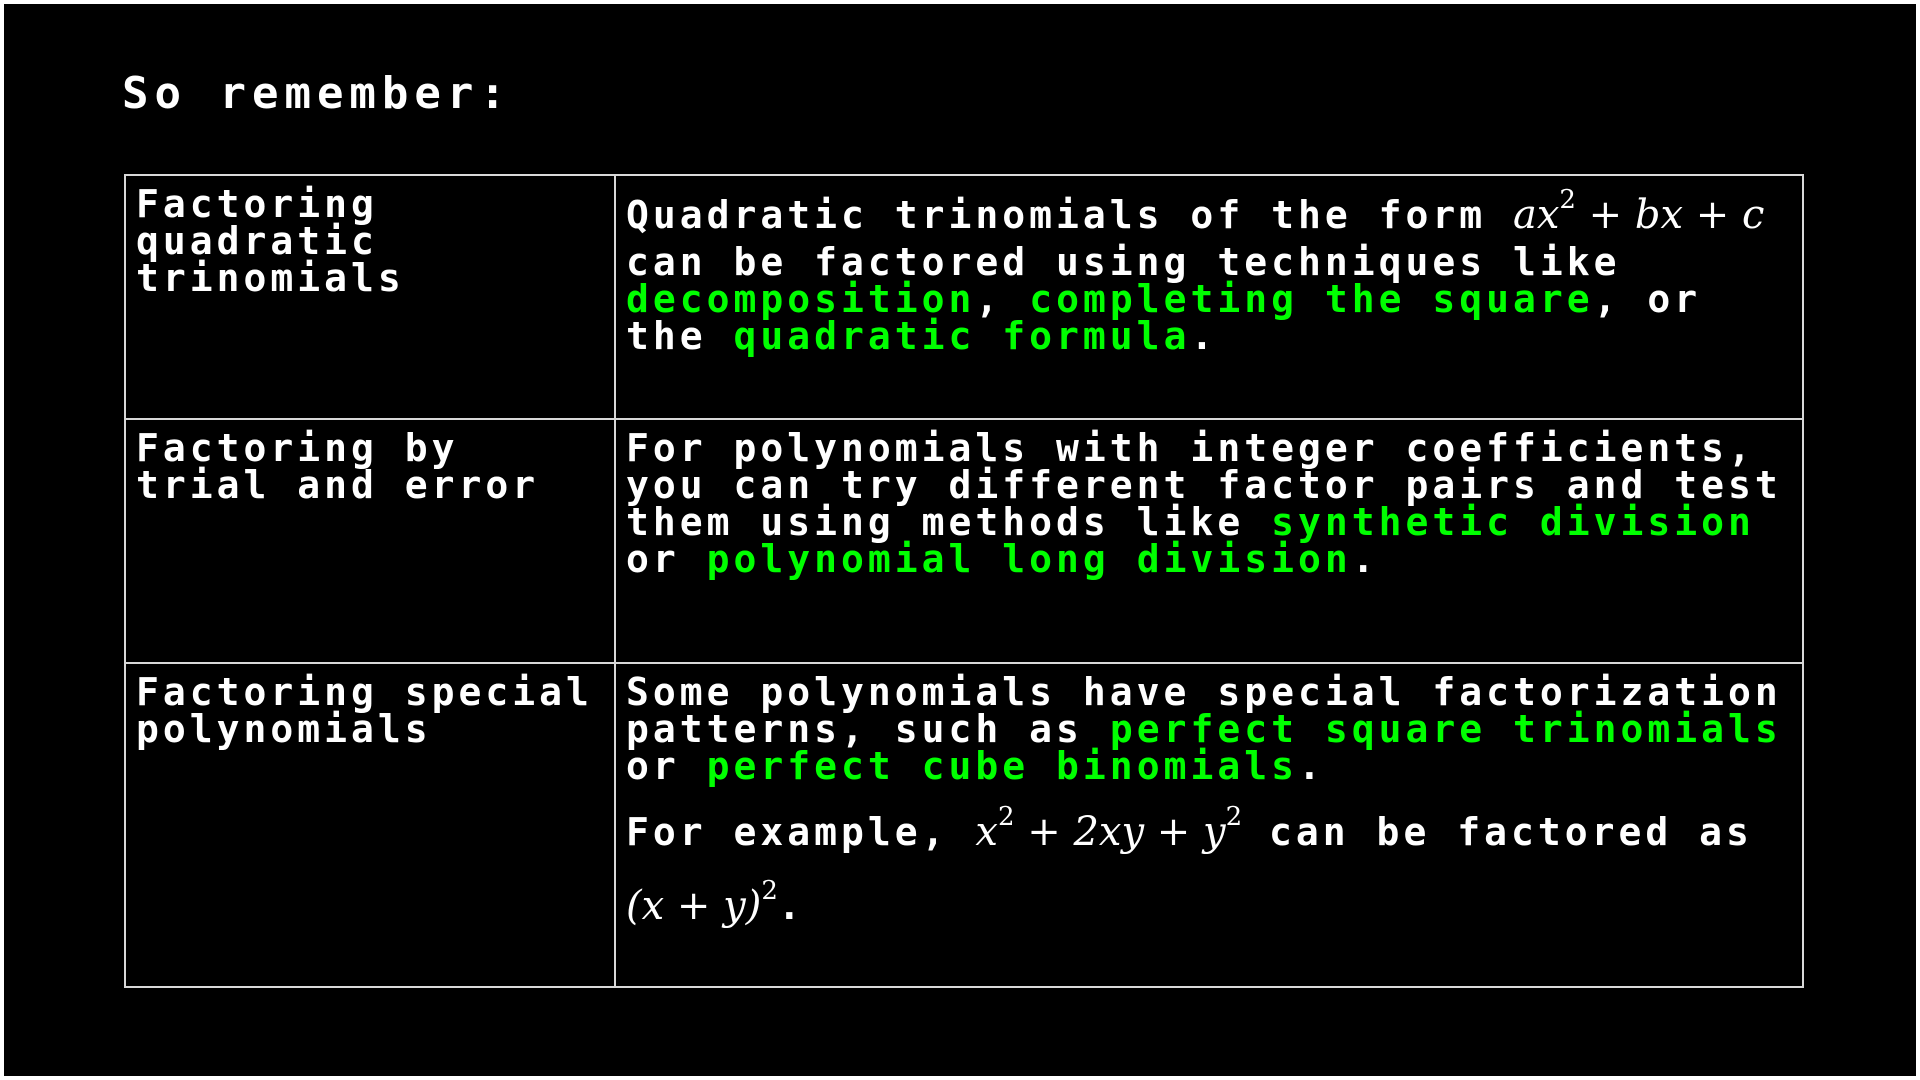  Describe the element at coordinates (986, 832) in the screenshot. I see `formula-part: x` at that location.